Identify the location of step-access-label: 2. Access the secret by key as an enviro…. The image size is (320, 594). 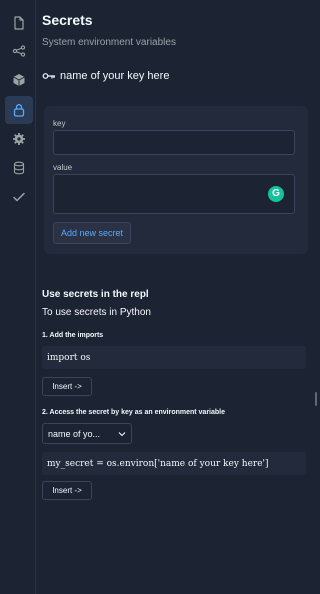
(134, 412).